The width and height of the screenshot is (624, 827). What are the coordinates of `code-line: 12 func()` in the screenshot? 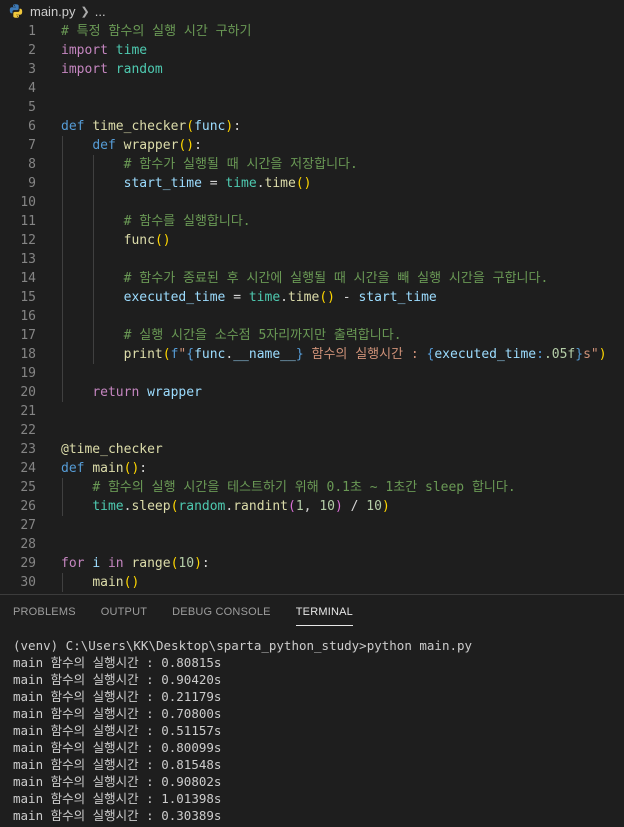 It's located at (312, 240).